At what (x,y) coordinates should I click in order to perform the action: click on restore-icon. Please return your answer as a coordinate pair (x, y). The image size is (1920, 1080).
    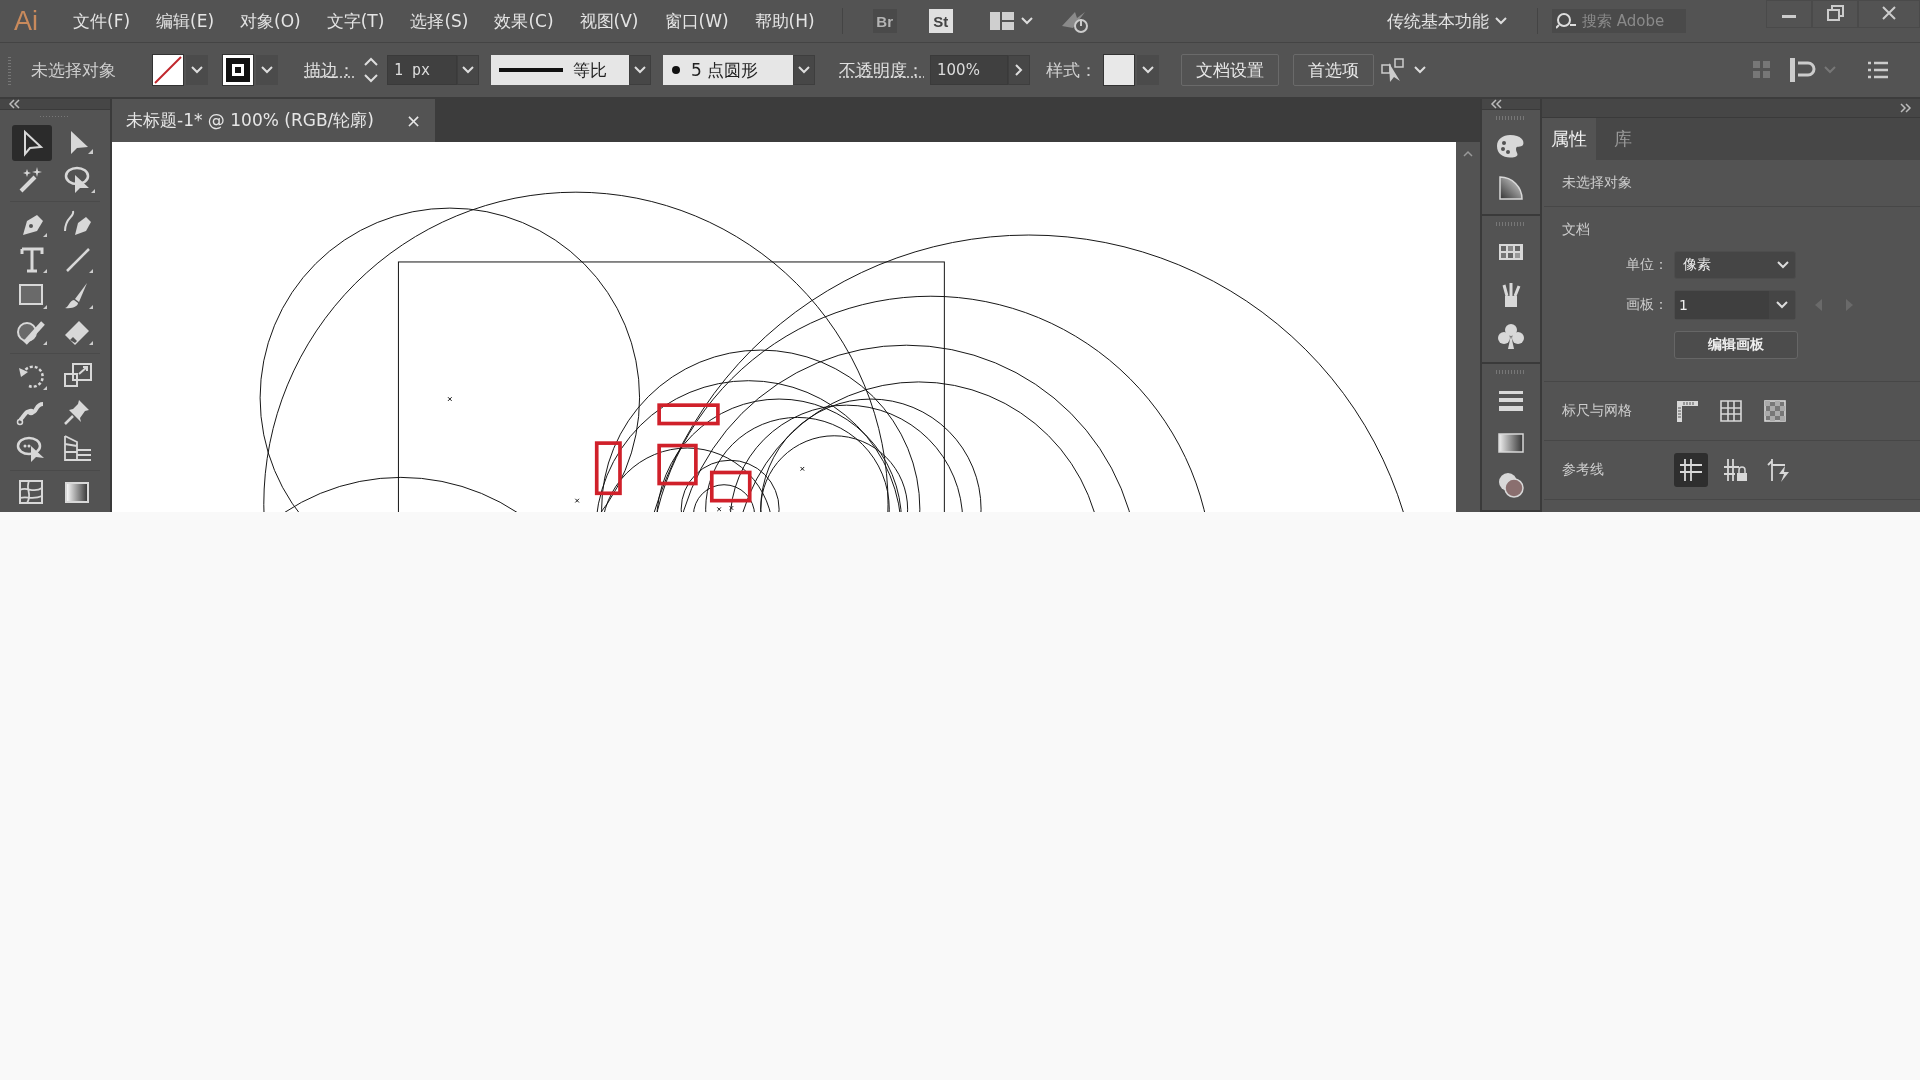
    Looking at the image, I should click on (1835, 14).